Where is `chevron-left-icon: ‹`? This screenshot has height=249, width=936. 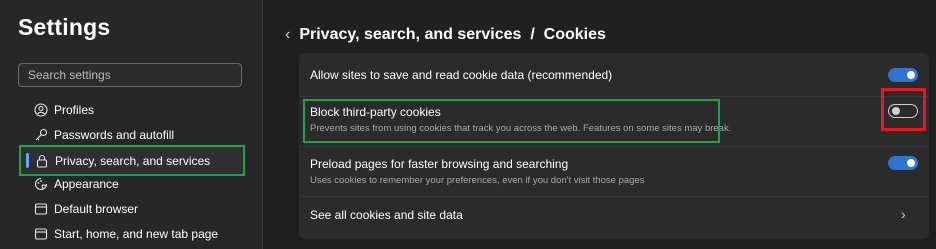 chevron-left-icon: ‹ is located at coordinates (287, 35).